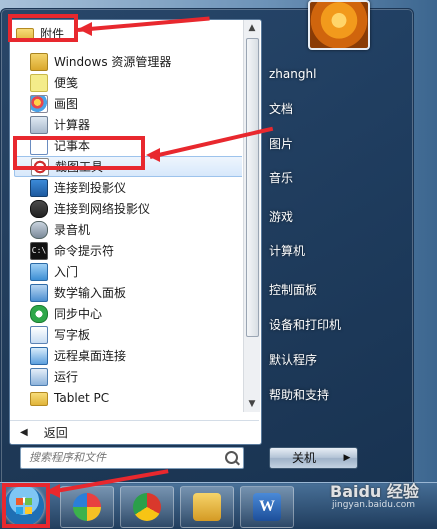 This screenshot has height=529, width=437. I want to click on file-explorer-icon, so click(207, 507).